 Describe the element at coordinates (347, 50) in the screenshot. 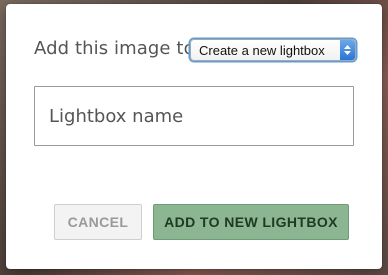

I see `up-down-arrows-icon` at that location.